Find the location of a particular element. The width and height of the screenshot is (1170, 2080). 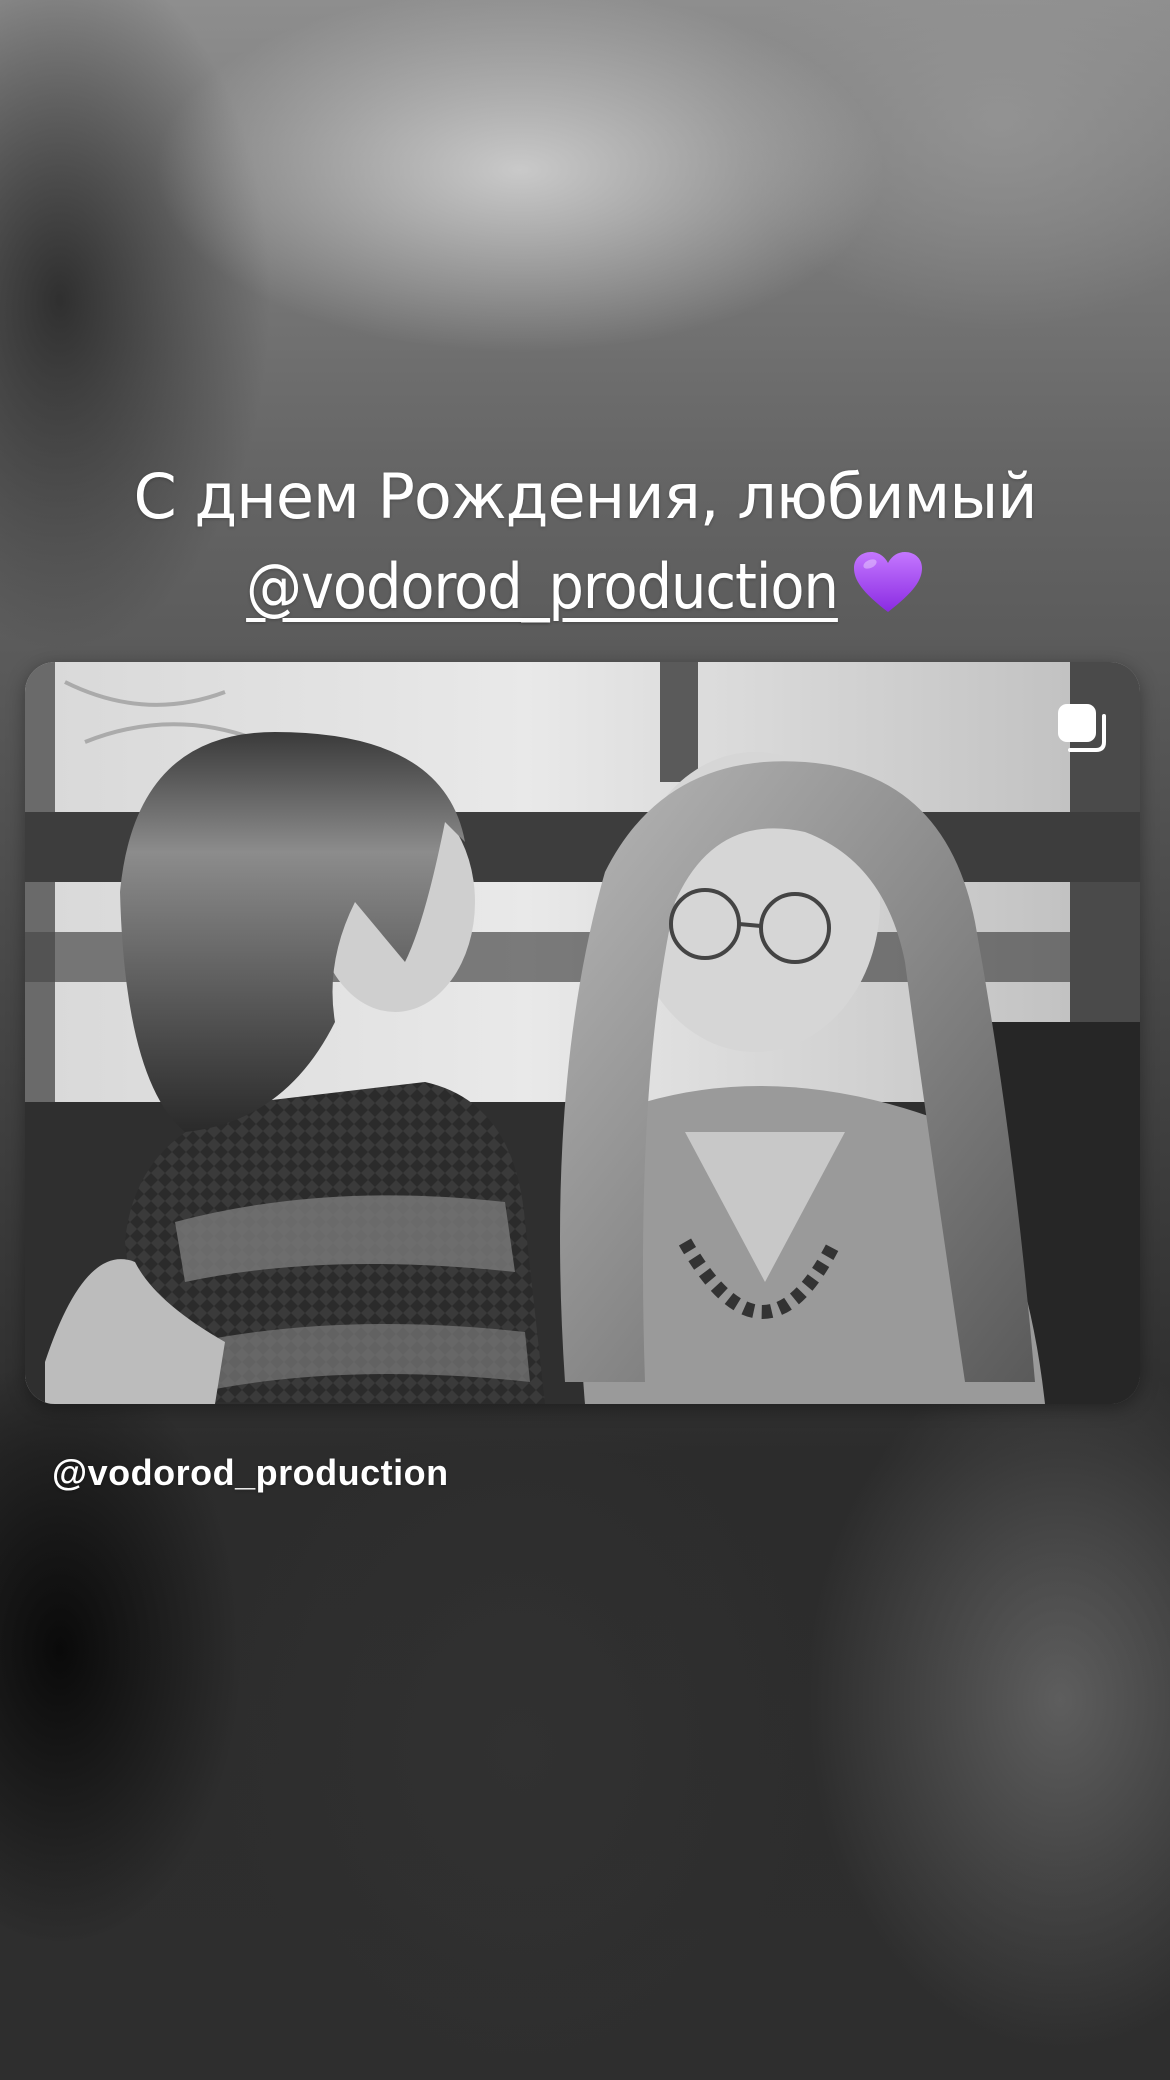

purple-heart-icon is located at coordinates (888, 595).